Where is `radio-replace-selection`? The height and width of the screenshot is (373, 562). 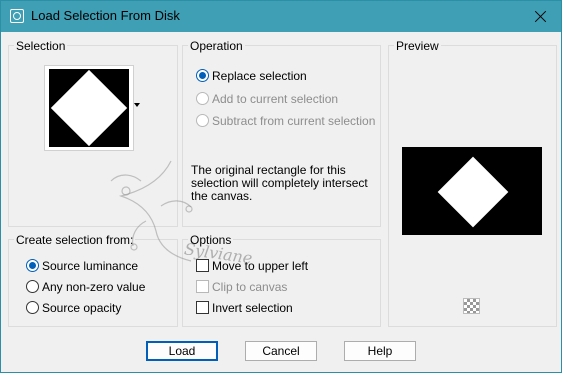
radio-replace-selection is located at coordinates (202, 75).